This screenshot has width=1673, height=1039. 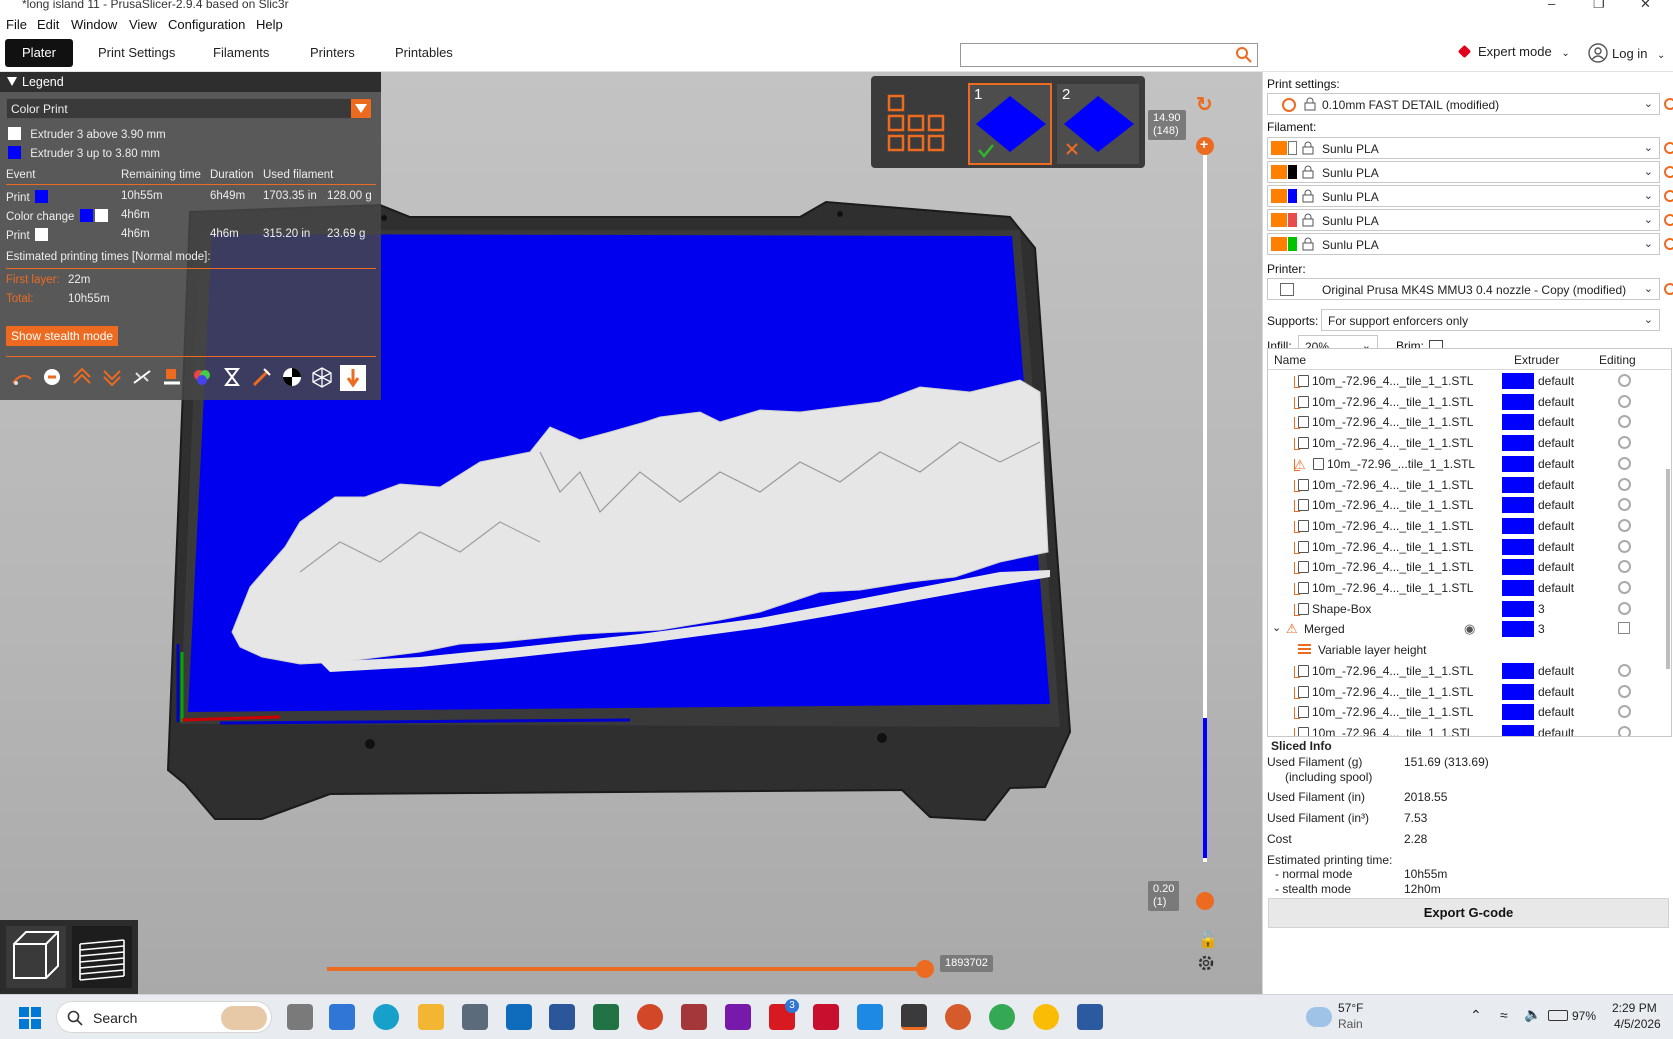 I want to click on tool-changes-icon, so click(x=173, y=378).